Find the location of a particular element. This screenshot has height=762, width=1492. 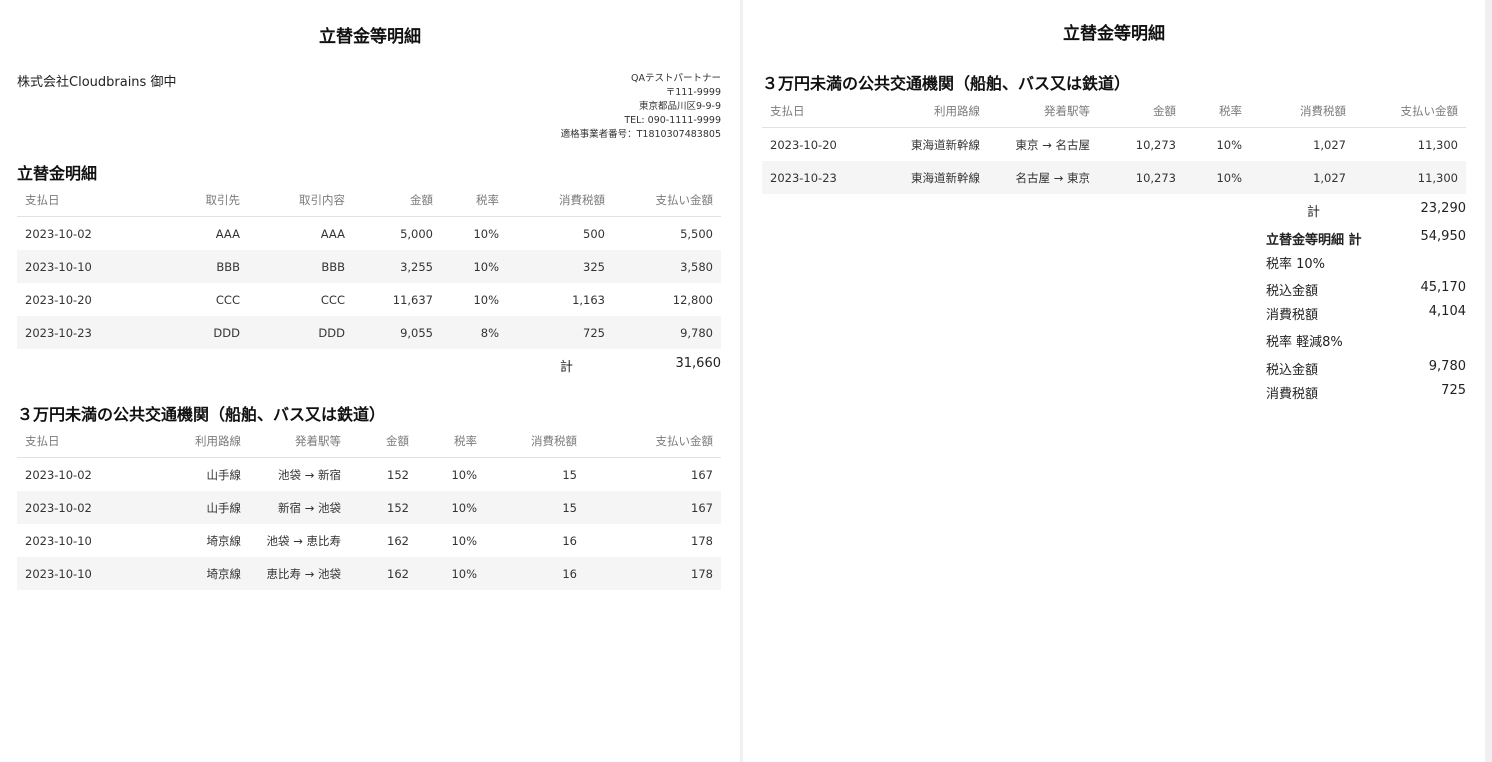

cell-stations: 新宿 → 池袋 is located at coordinates (299, 507).